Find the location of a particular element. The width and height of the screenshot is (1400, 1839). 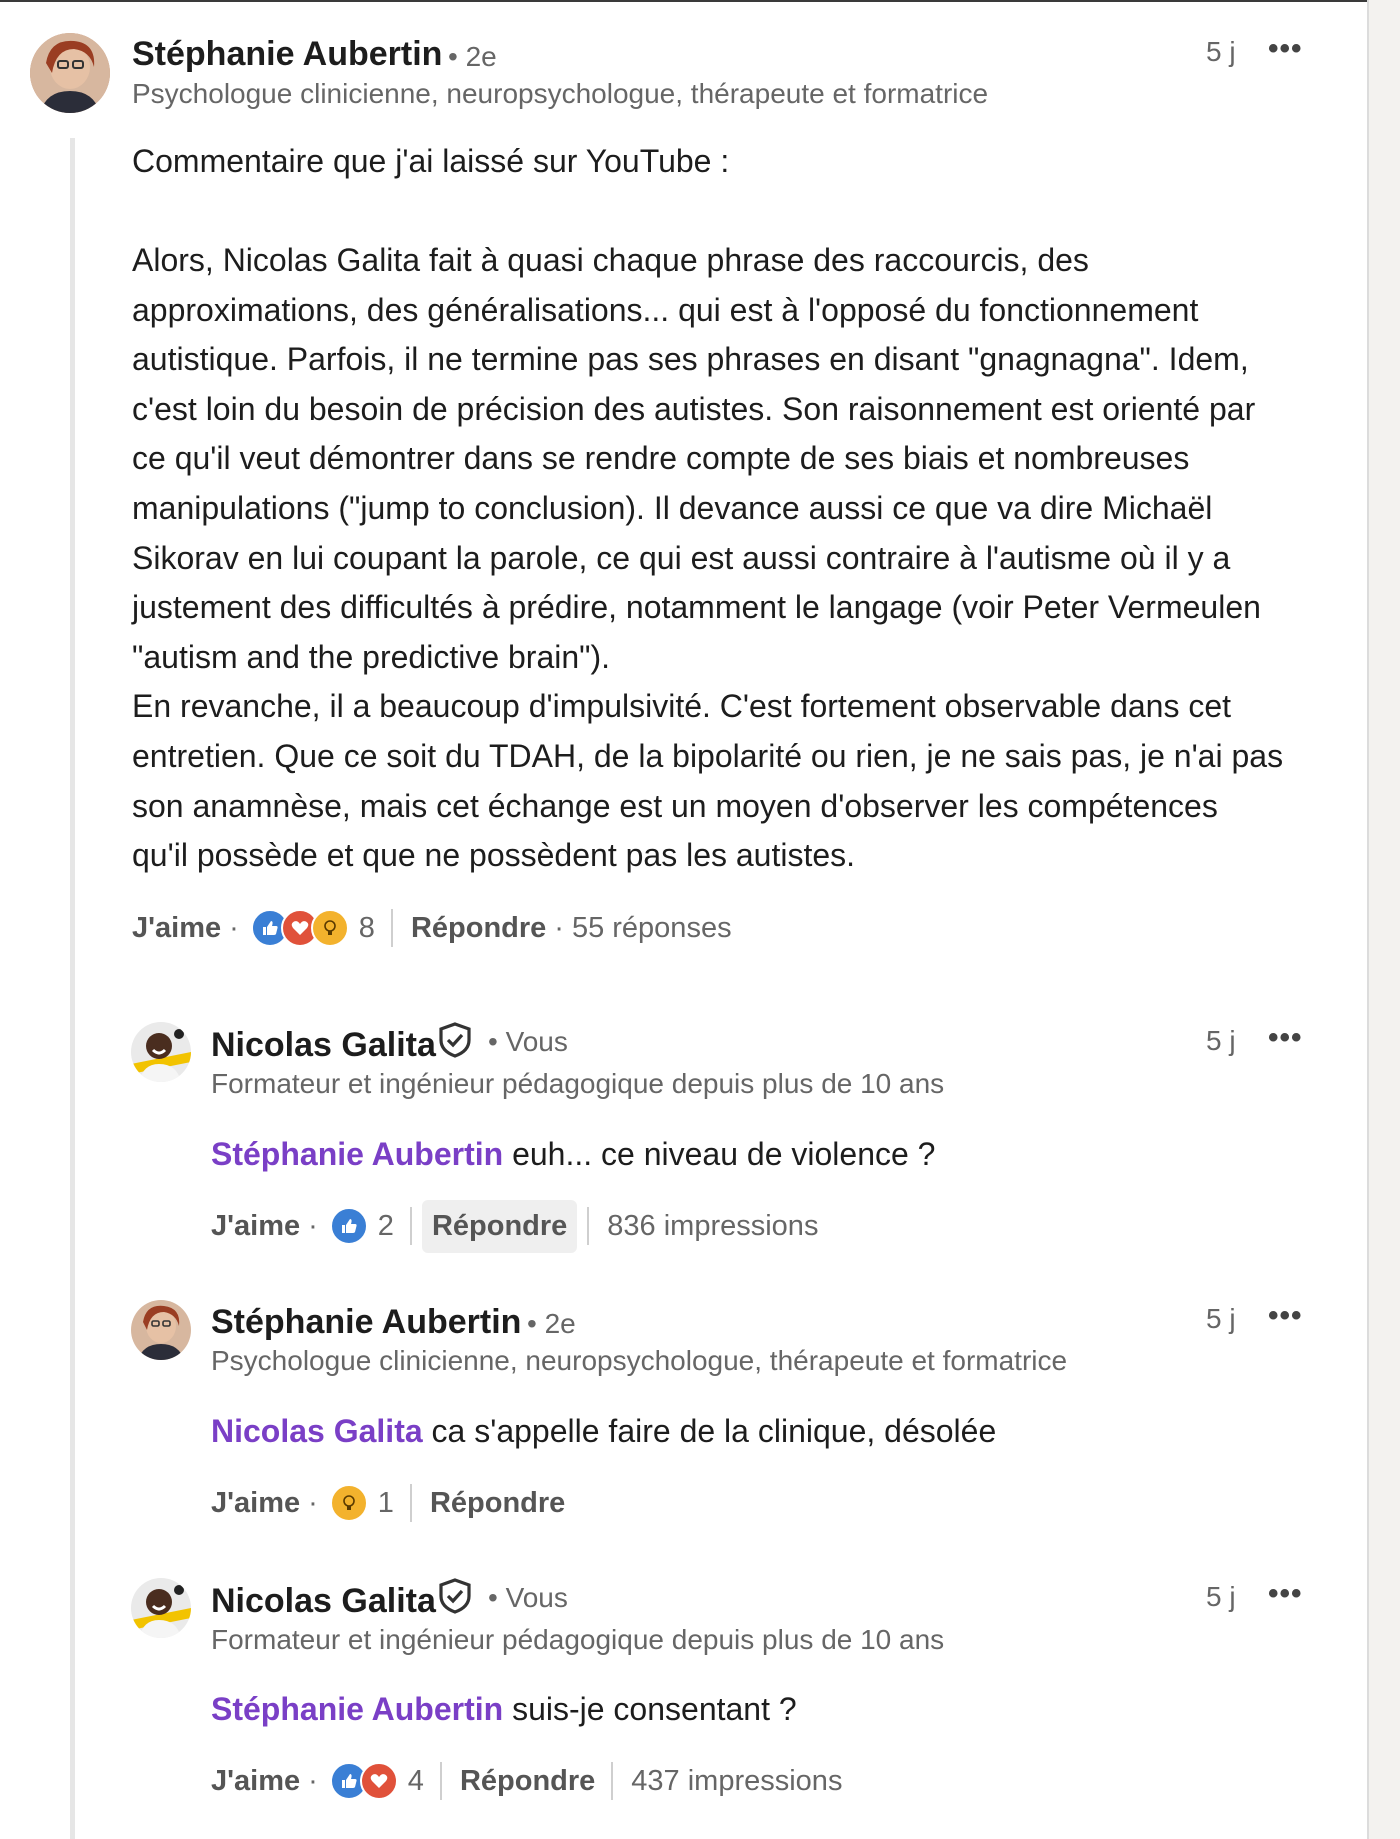

reply-actions: J'aime · 4 Répondre 437 impressions is located at coordinates (526, 1781).